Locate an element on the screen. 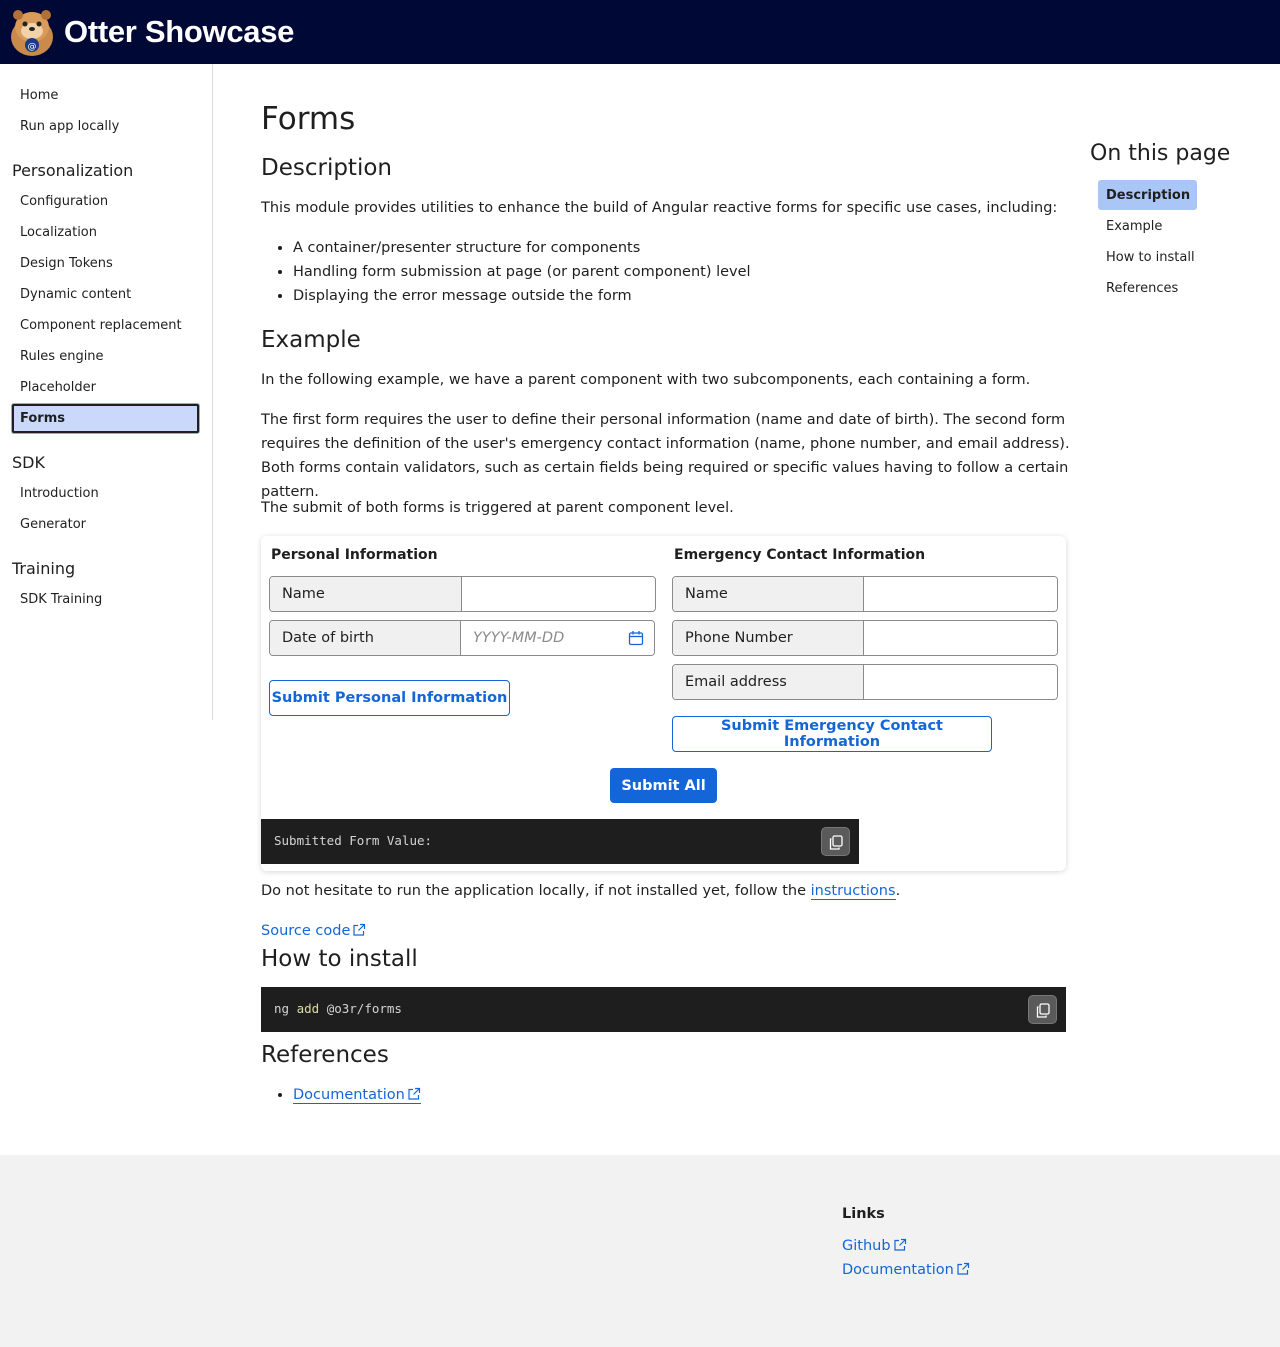 The width and height of the screenshot is (1280, 1347). references-heading: References is located at coordinates (325, 1055).